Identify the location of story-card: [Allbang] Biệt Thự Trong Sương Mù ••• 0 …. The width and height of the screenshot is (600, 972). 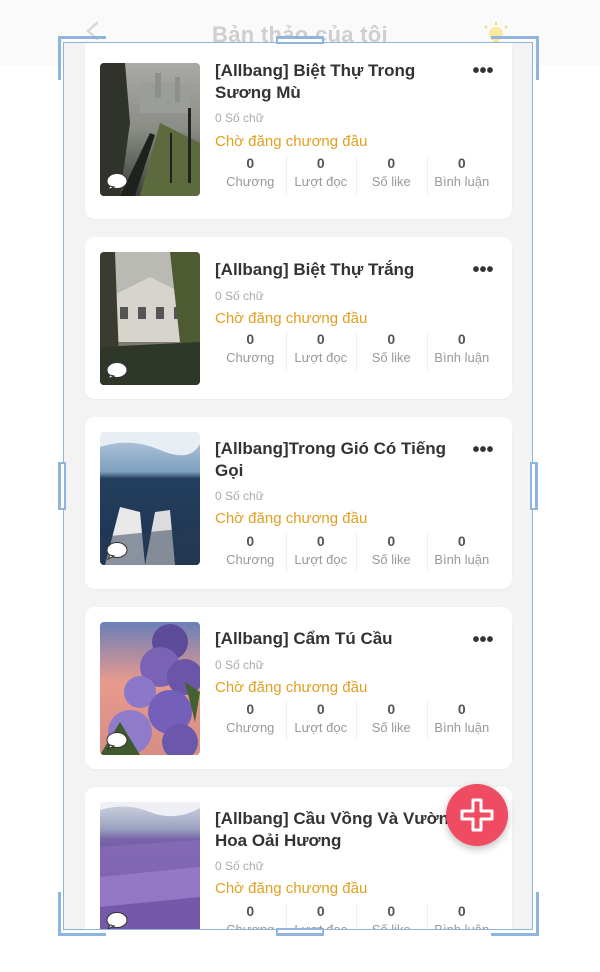
(298, 130).